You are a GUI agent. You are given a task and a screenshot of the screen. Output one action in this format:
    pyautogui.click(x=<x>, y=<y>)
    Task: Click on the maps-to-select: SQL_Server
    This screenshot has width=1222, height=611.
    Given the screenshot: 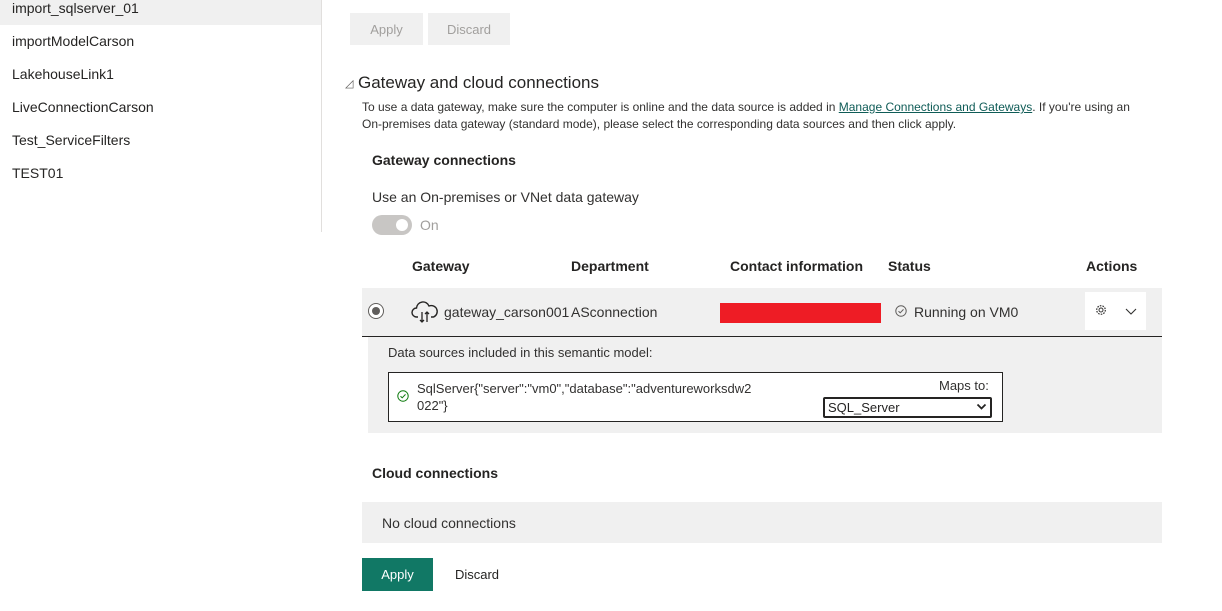 What is the action you would take?
    pyautogui.click(x=907, y=407)
    